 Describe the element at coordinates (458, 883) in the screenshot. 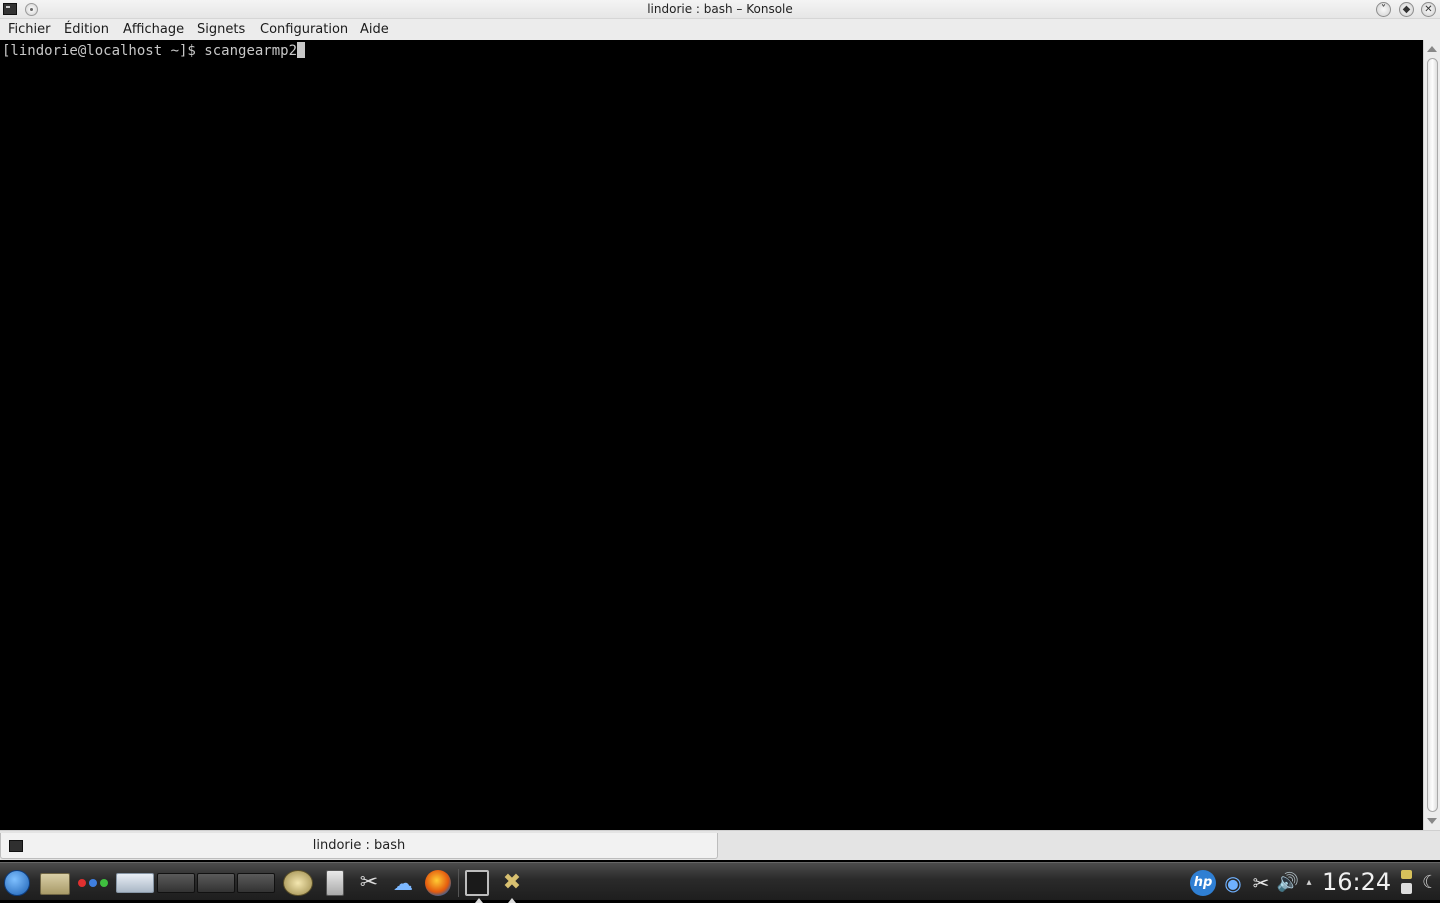

I see `taskbar-separator` at that location.